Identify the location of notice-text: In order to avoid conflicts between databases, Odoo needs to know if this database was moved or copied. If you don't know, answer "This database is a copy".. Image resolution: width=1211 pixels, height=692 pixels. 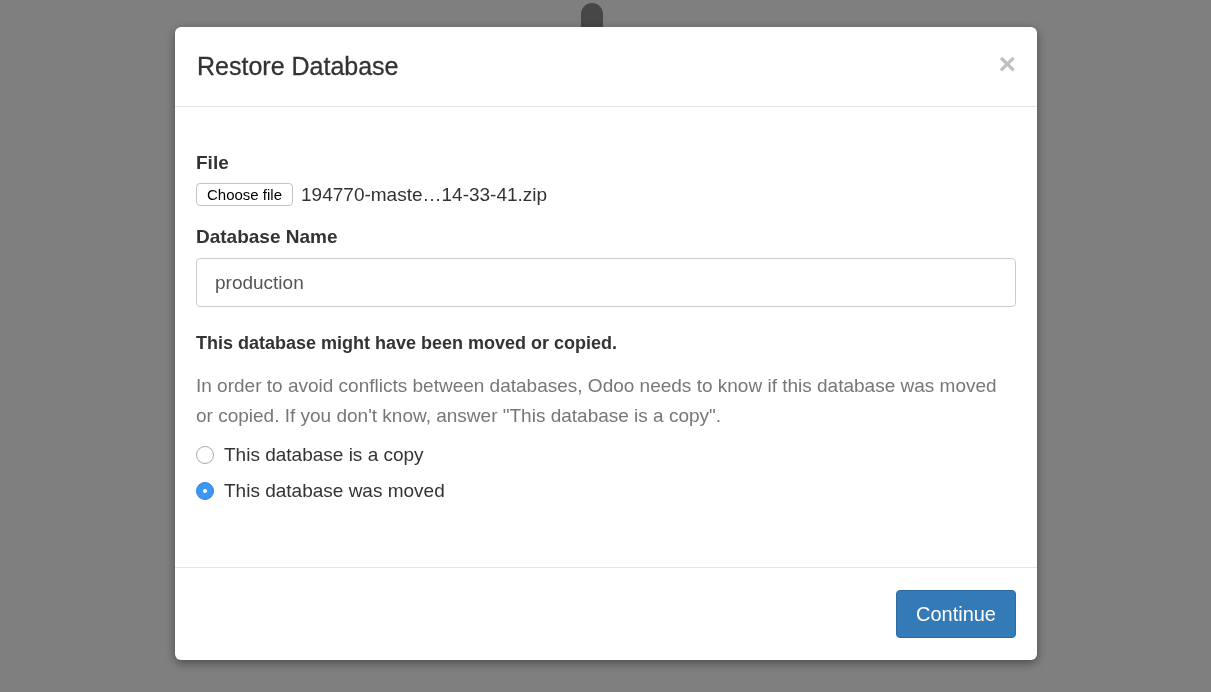
(597, 401).